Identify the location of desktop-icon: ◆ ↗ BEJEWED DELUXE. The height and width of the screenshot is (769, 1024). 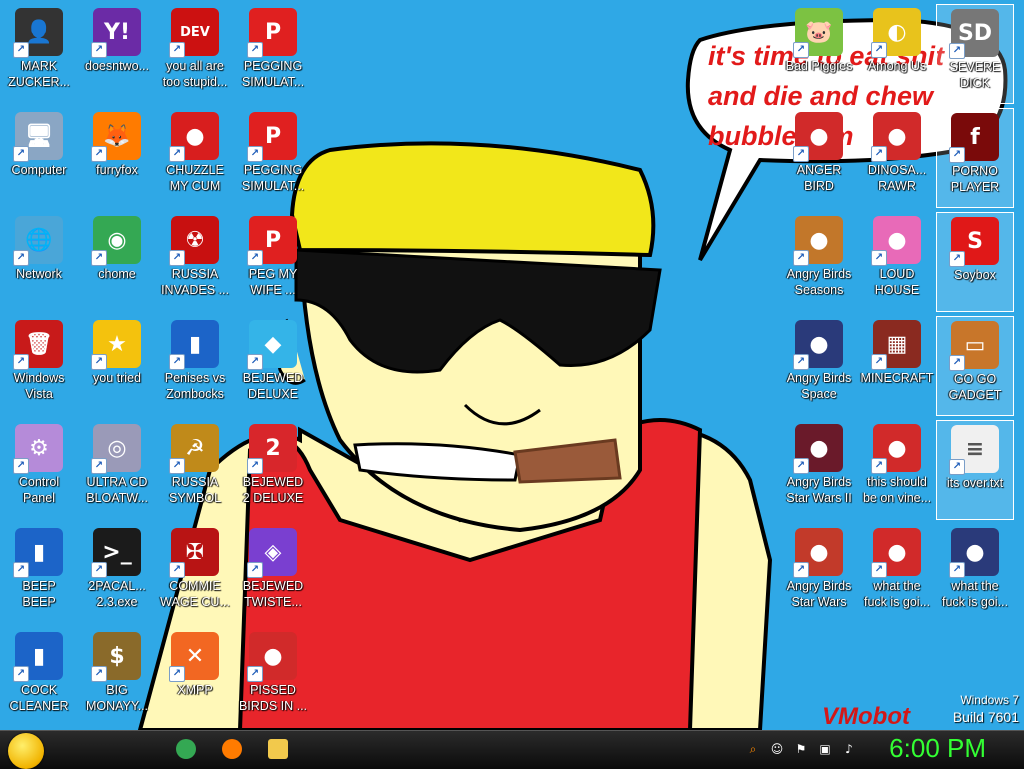
(273, 366).